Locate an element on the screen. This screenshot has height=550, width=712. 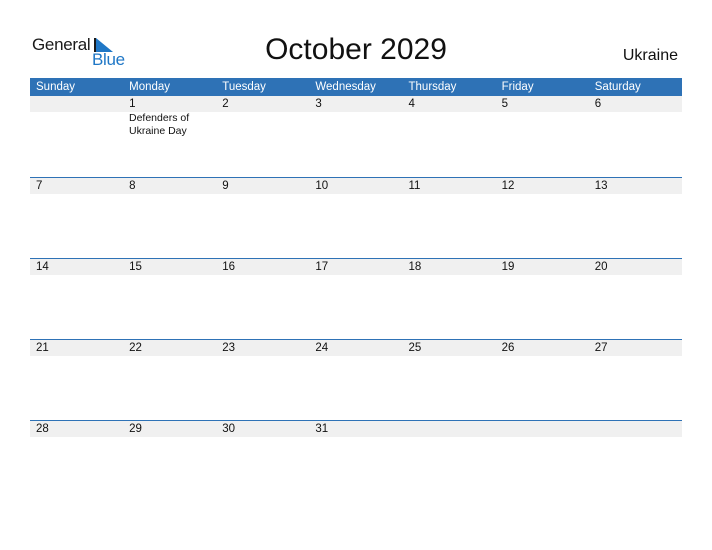
day-cell: 4 is located at coordinates (411, 104).